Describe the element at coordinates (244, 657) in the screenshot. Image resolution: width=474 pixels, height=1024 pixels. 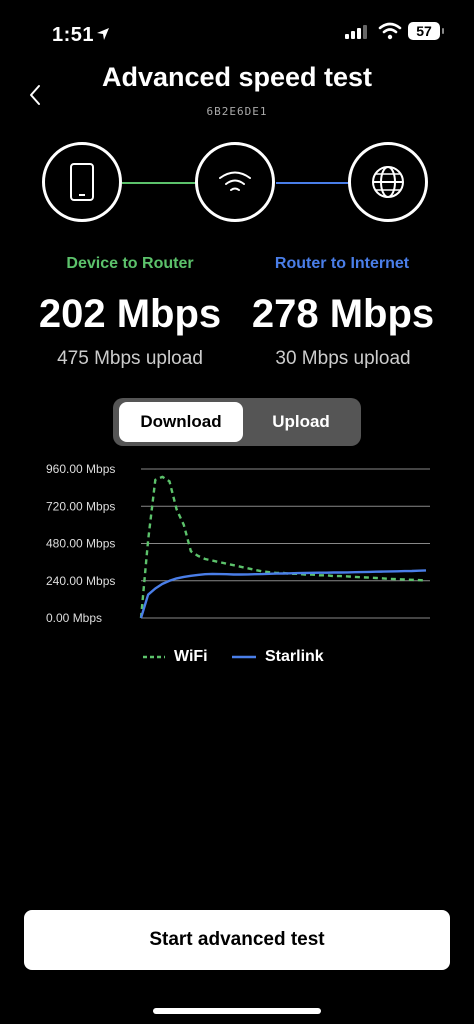
I see `starlink-legend-swatch` at that location.